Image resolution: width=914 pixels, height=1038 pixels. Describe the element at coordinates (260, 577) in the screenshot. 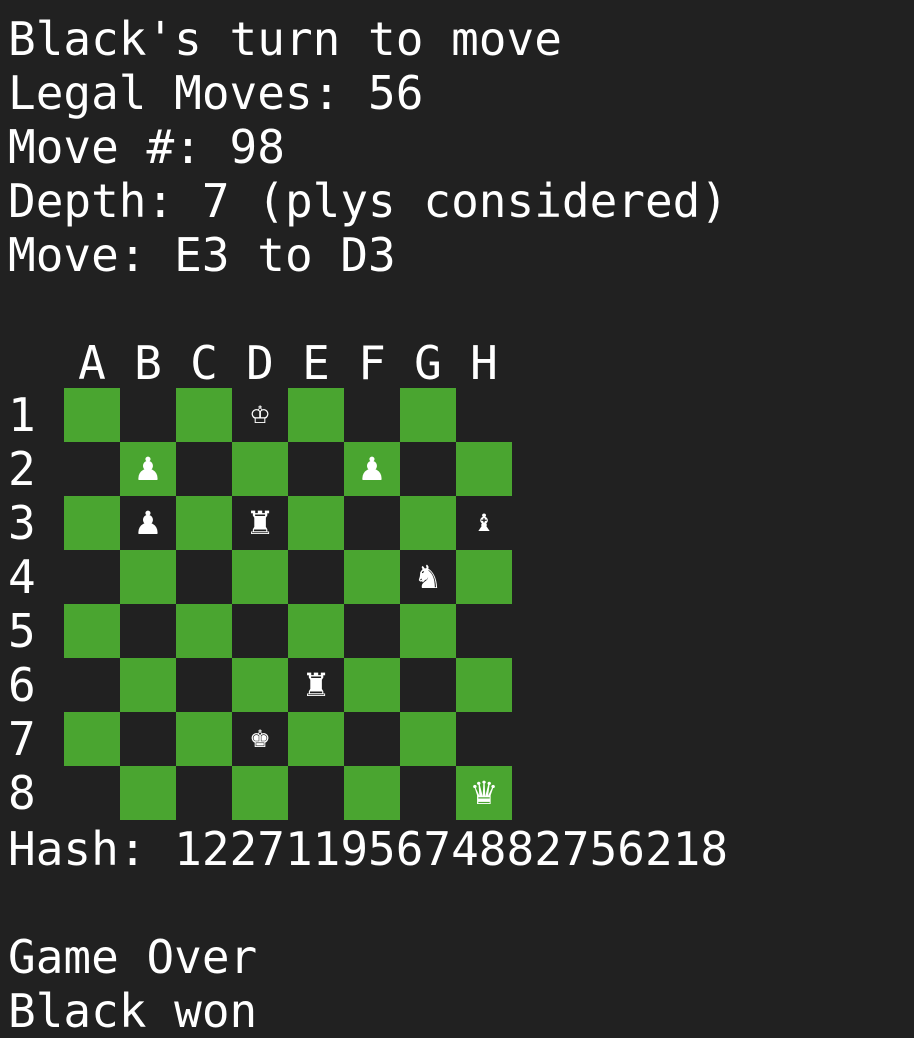

I see `square-d4` at that location.